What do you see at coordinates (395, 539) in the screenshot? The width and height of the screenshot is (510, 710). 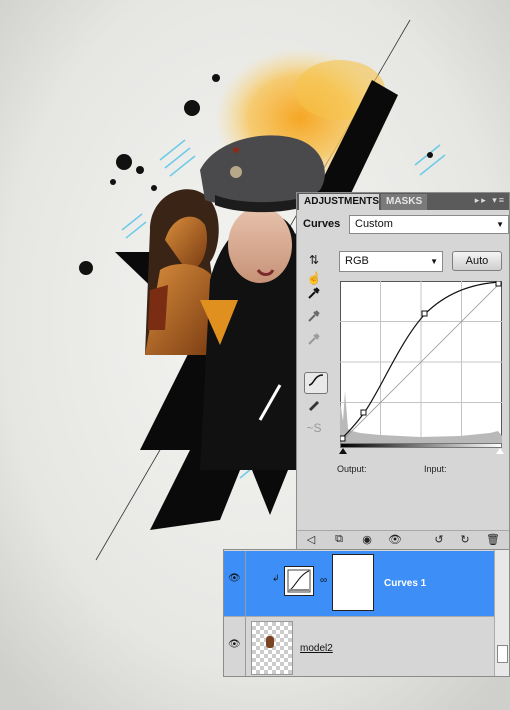 I see `visibility-eye-icon: 👁` at bounding box center [395, 539].